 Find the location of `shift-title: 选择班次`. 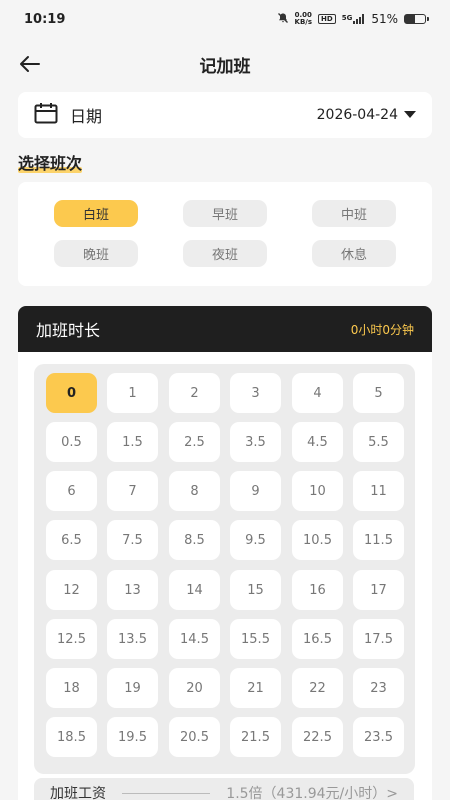

shift-title: 选择班次 is located at coordinates (50, 163).